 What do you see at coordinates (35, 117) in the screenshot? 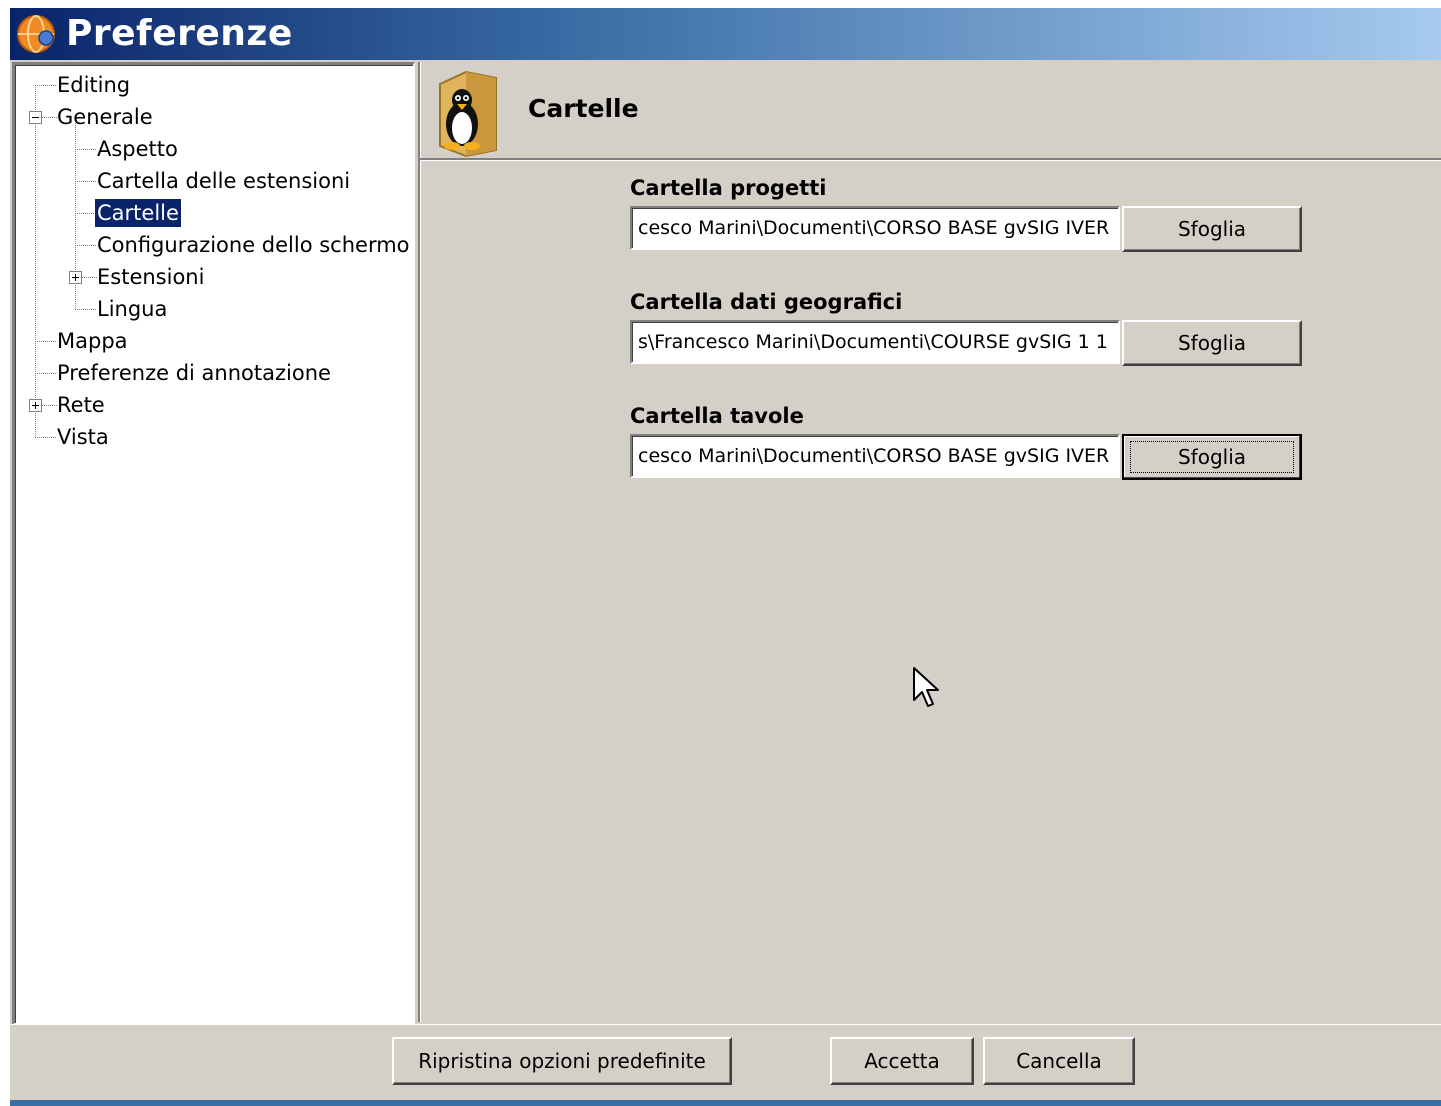
I see `collapse-toggle-generale` at bounding box center [35, 117].